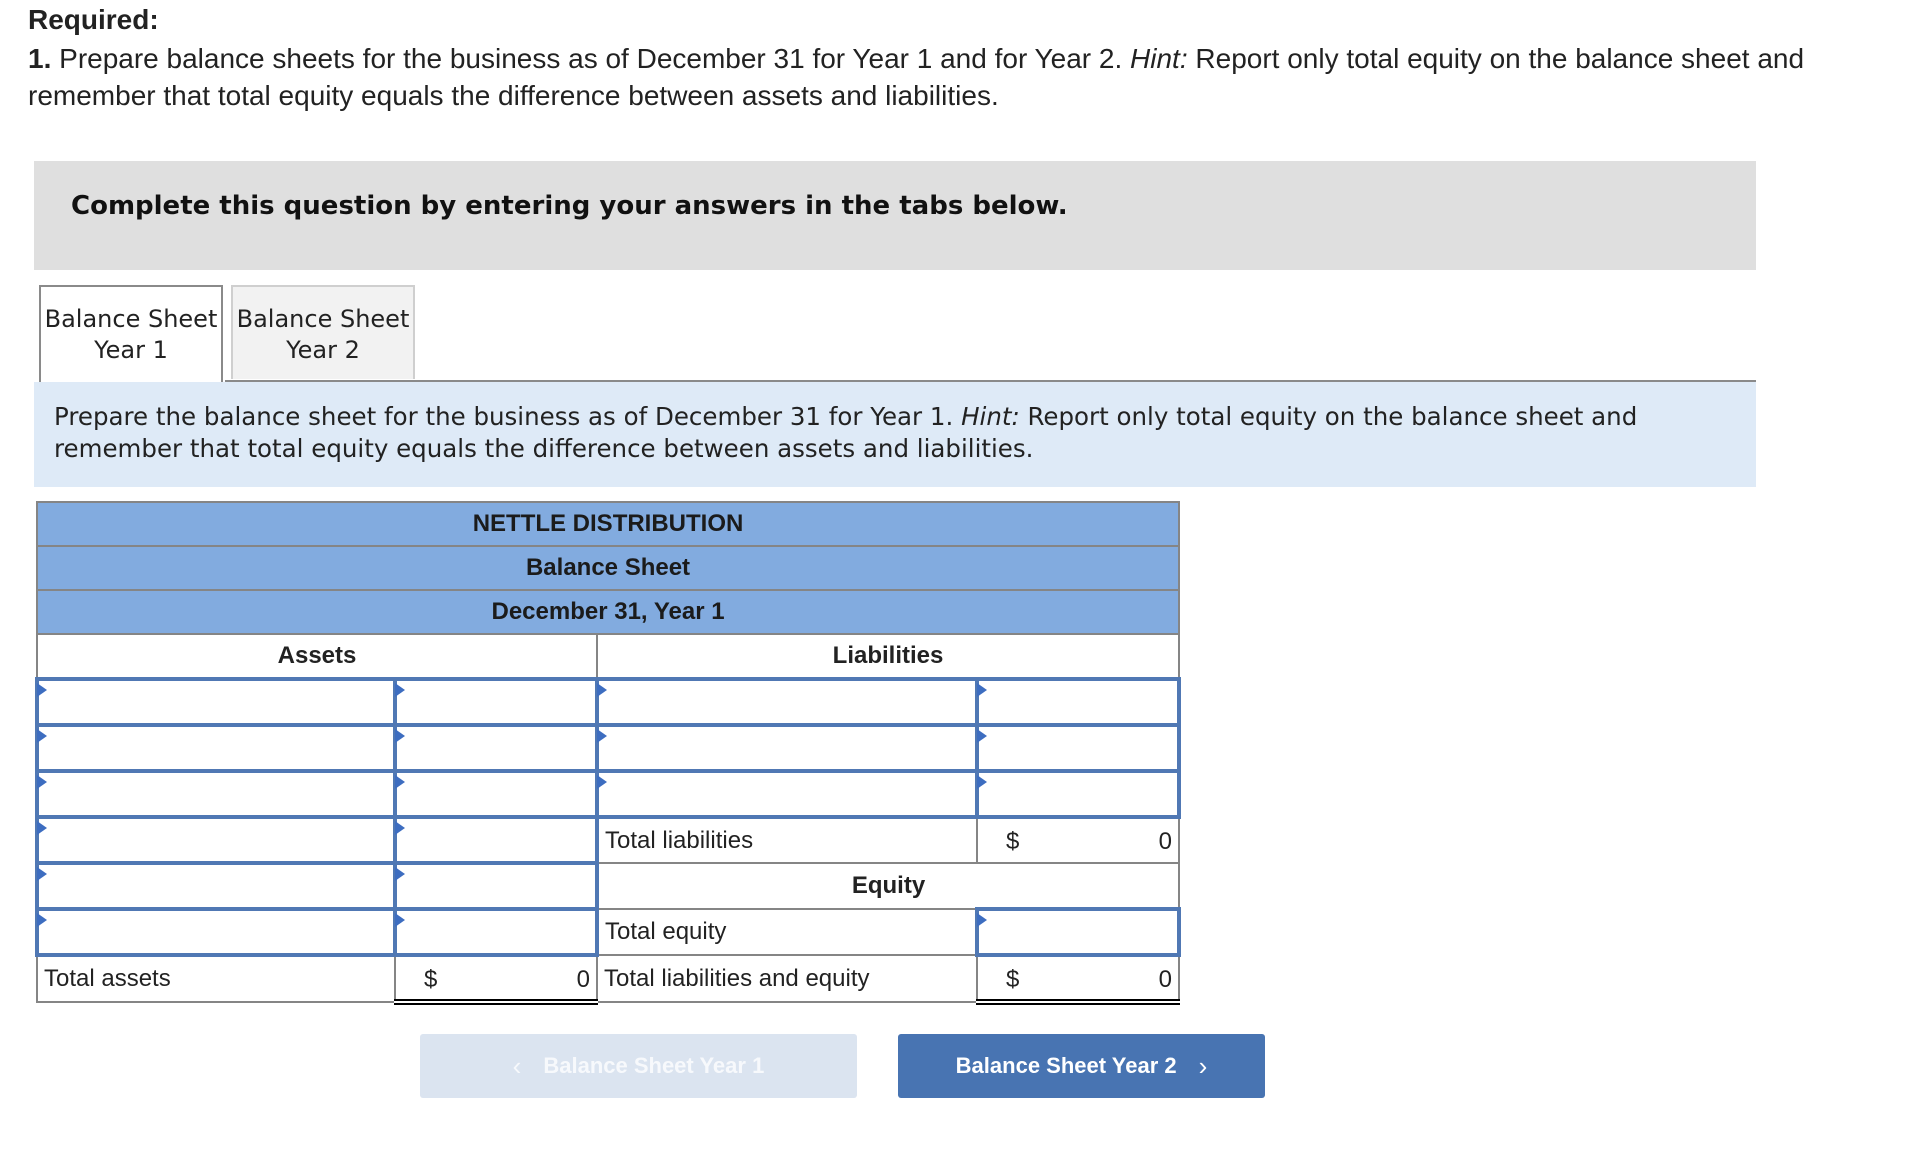 This screenshot has height=1162, width=1922. Describe the element at coordinates (787, 932) in the screenshot. I see `total-equity-label: Total equity` at that location.